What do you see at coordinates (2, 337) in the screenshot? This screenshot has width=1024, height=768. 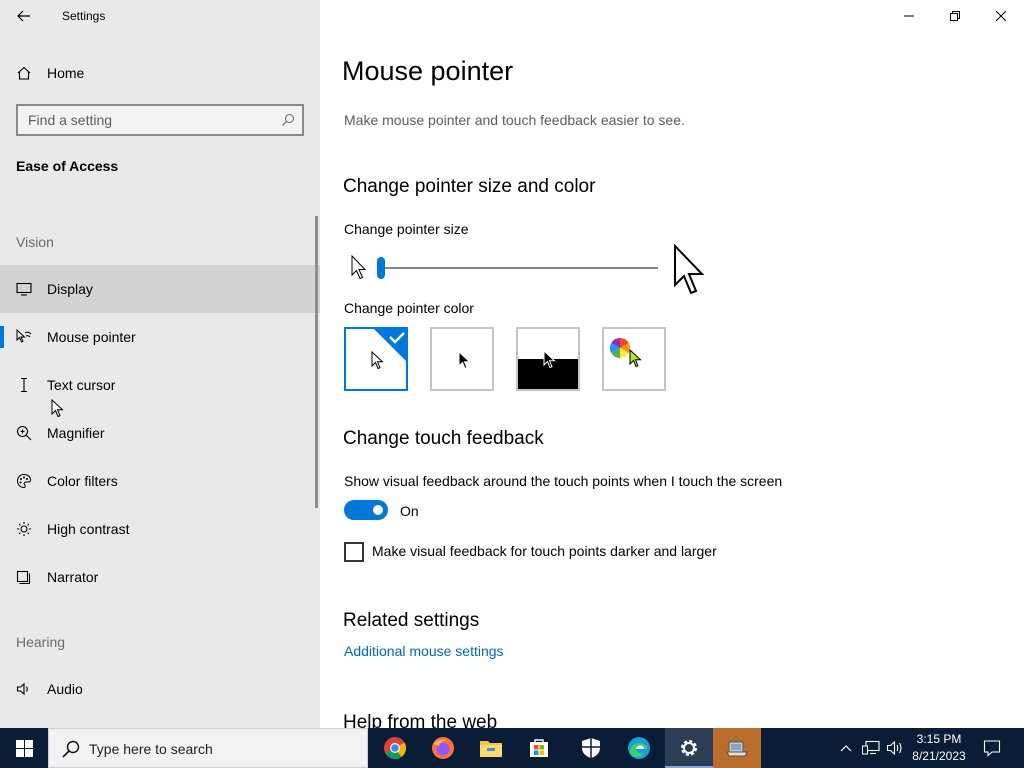 I see `selected-indicator` at bounding box center [2, 337].